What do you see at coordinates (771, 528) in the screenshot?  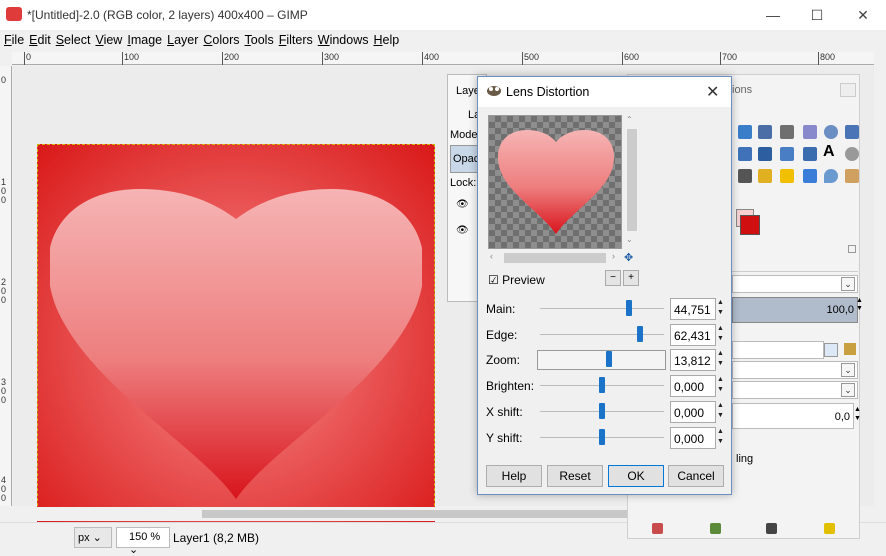 I see `delete-preset-icon` at bounding box center [771, 528].